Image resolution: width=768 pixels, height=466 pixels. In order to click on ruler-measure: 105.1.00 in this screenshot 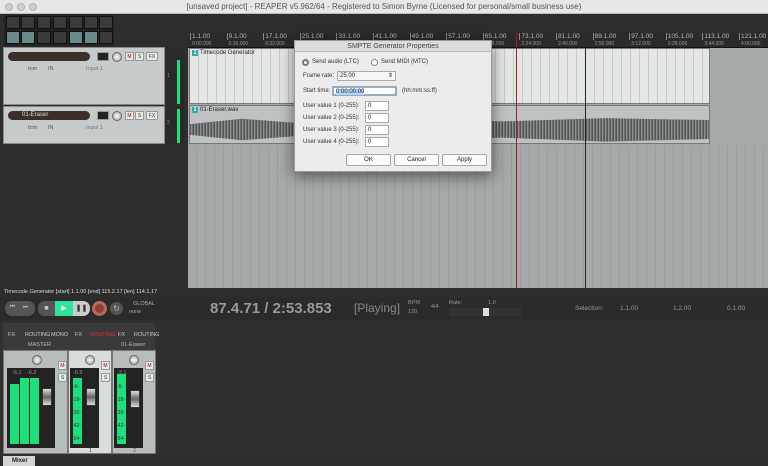, I will do `click(679, 36)`.